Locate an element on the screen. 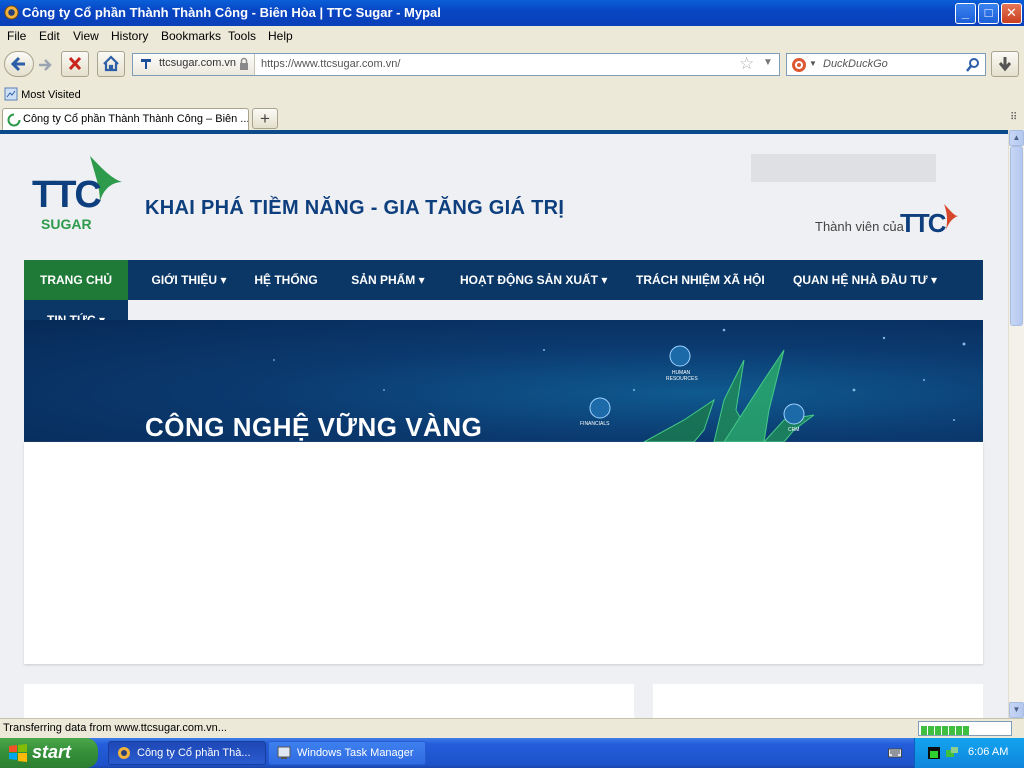  back-button is located at coordinates (19, 64).